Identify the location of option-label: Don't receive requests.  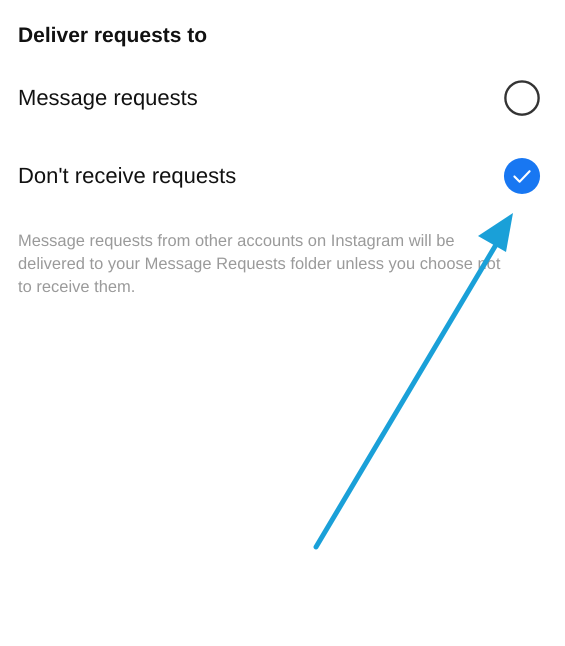
(127, 176).